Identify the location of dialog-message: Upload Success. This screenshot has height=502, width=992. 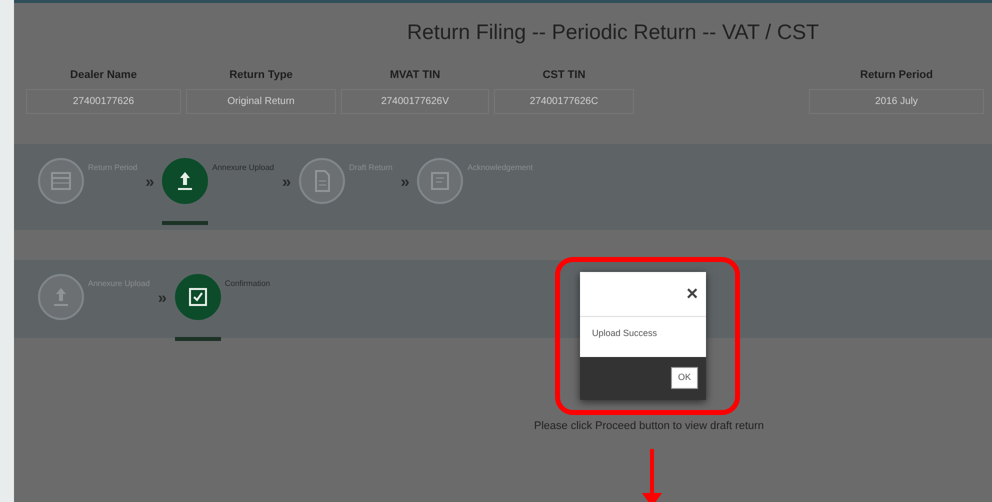
(643, 336).